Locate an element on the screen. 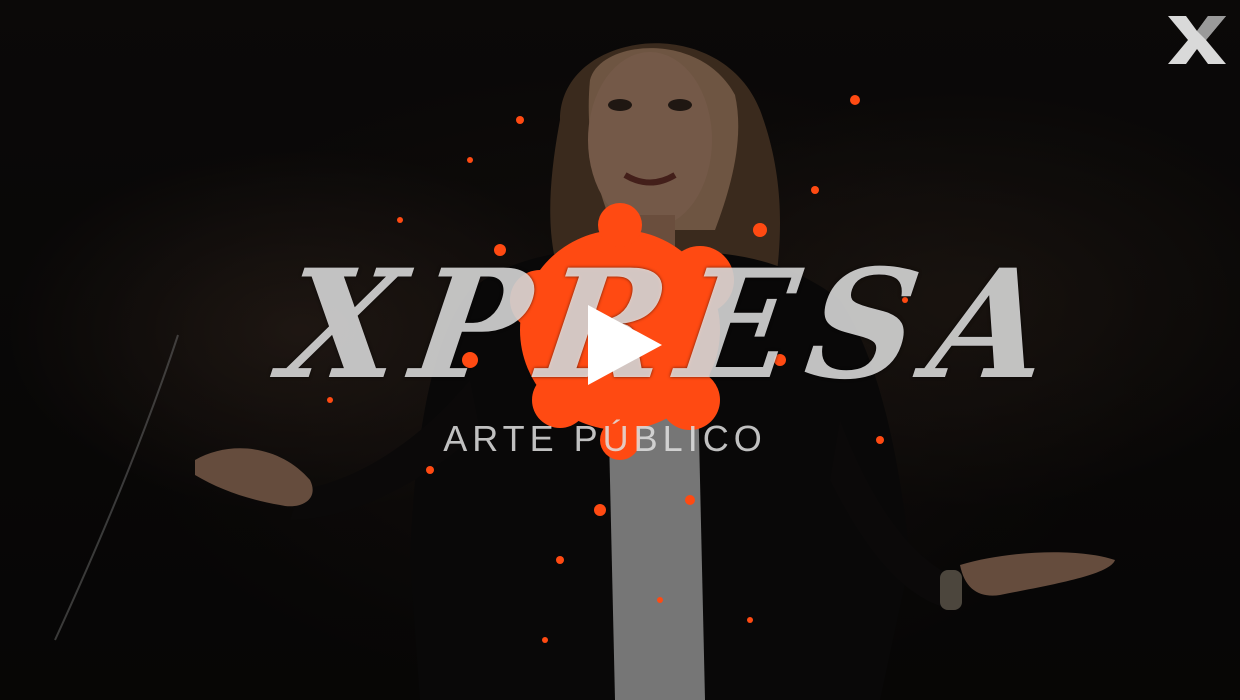 The height and width of the screenshot is (700, 1240). play-icon is located at coordinates (625, 345).